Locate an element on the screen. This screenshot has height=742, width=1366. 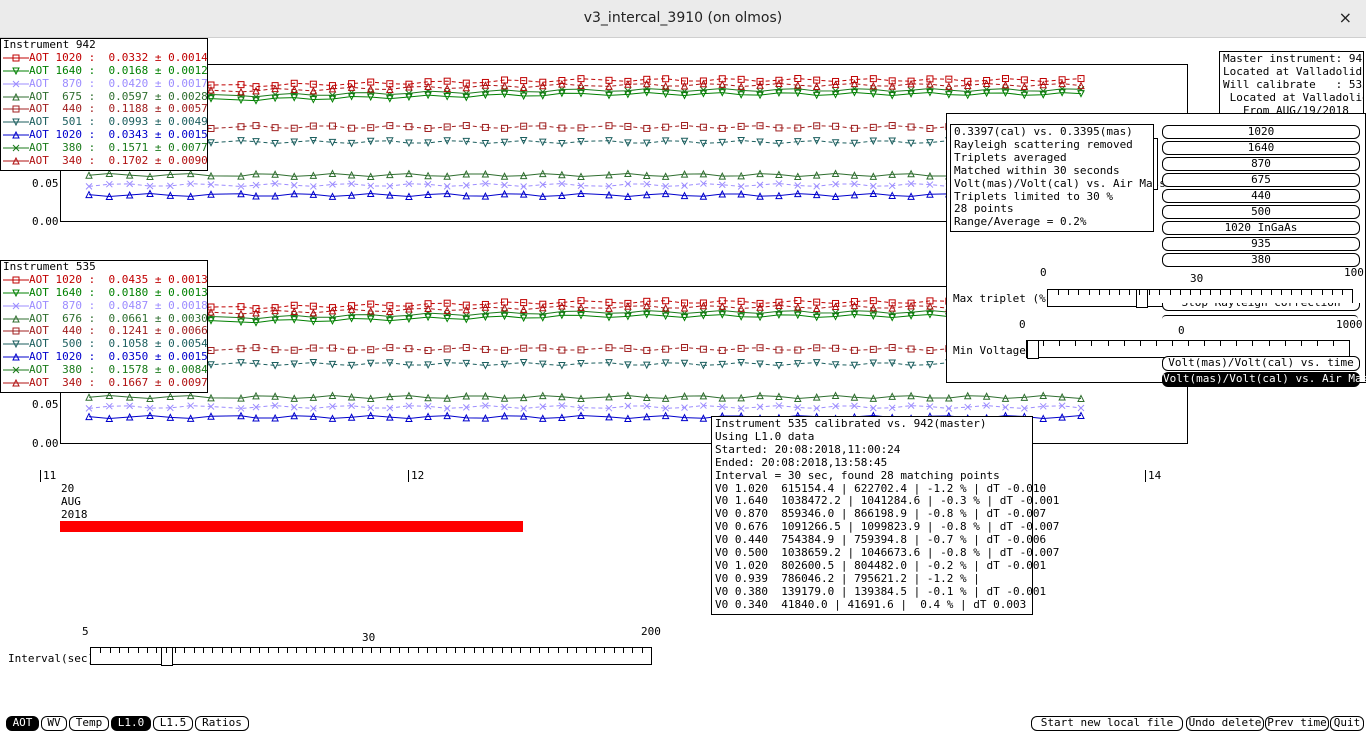
bottom-legend-row: AOT 1640 : 0.0180 ± 0.0013 is located at coordinates (104, 293).